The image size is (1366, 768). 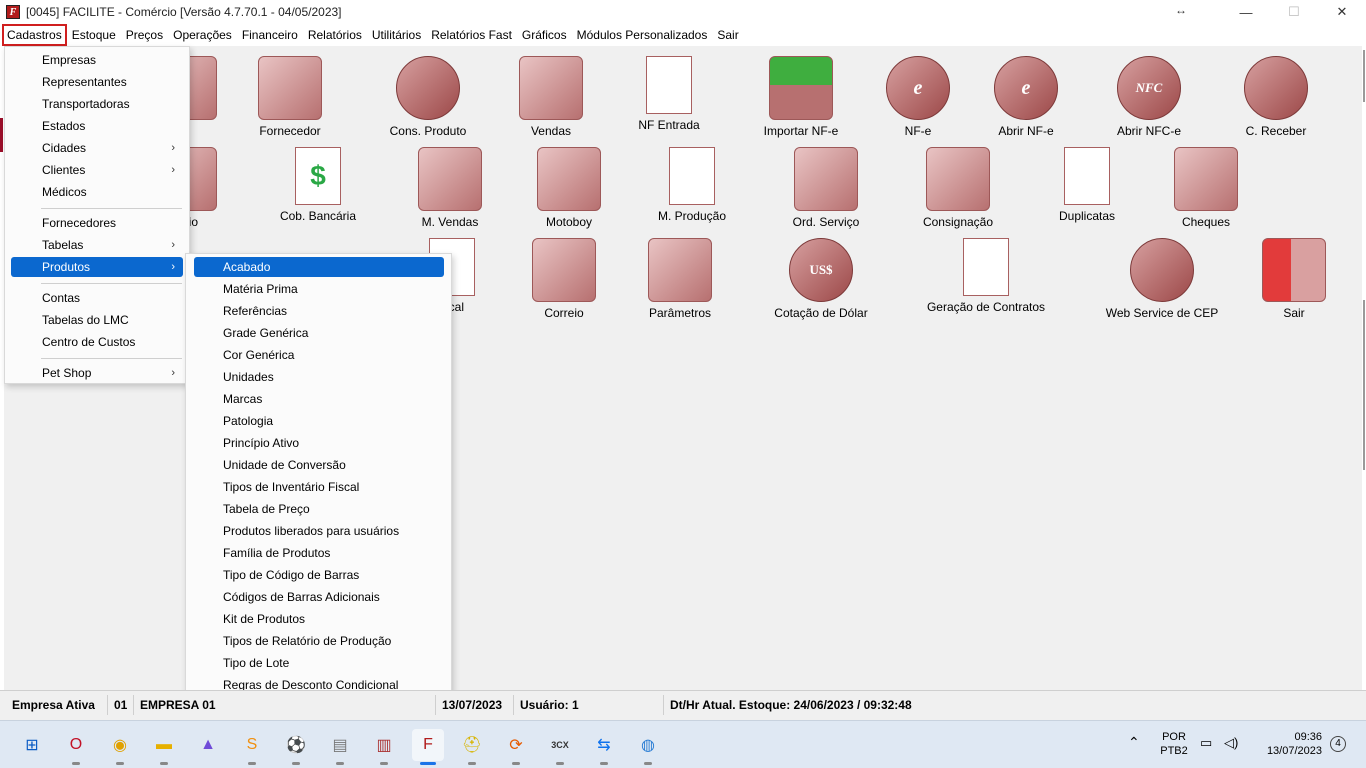 I want to click on produtos-item-familia-de-produtos: Família de Produtos, so click(x=319, y=553).